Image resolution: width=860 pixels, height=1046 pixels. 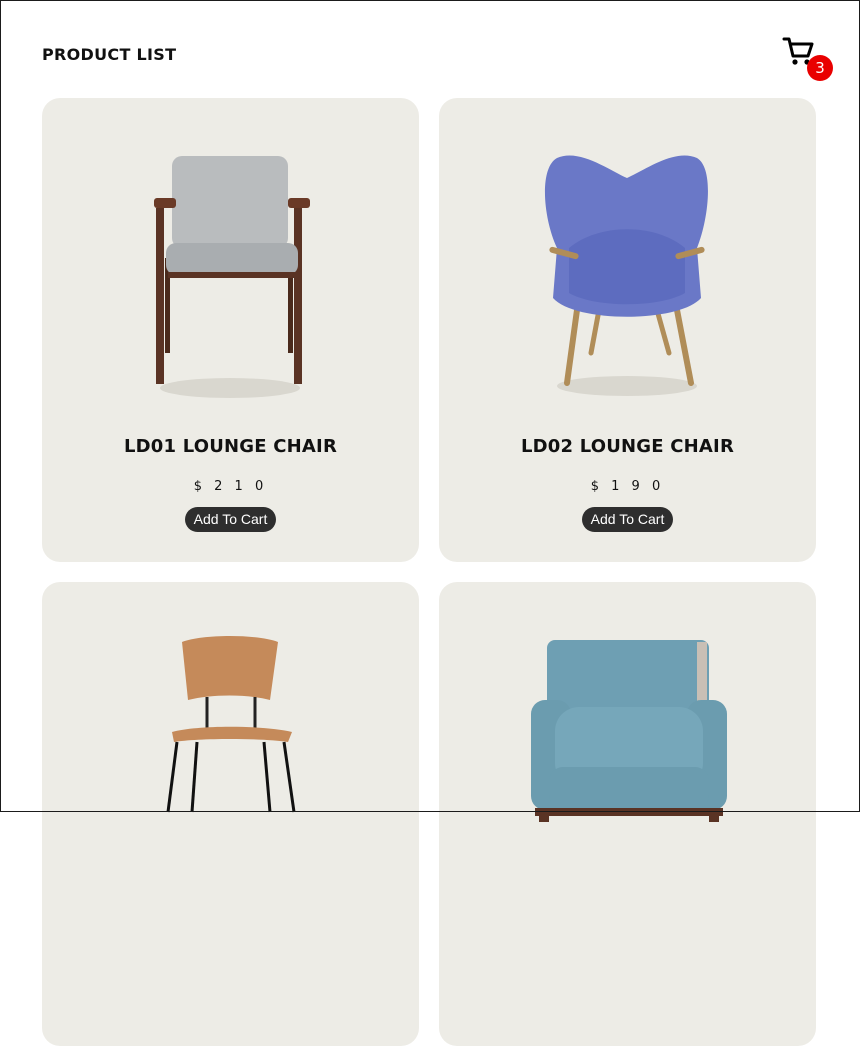 I want to click on product-name: LD02 LOUNGE CHAIR, so click(x=627, y=446).